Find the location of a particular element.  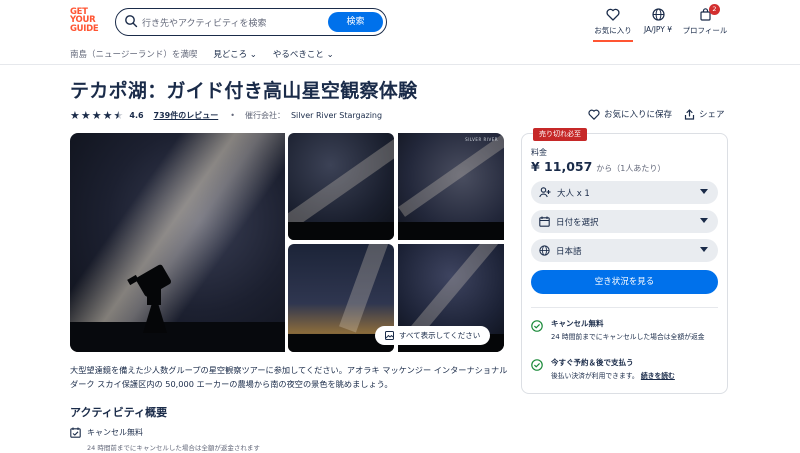

price-value: ¥ 11,057 is located at coordinates (562, 166).